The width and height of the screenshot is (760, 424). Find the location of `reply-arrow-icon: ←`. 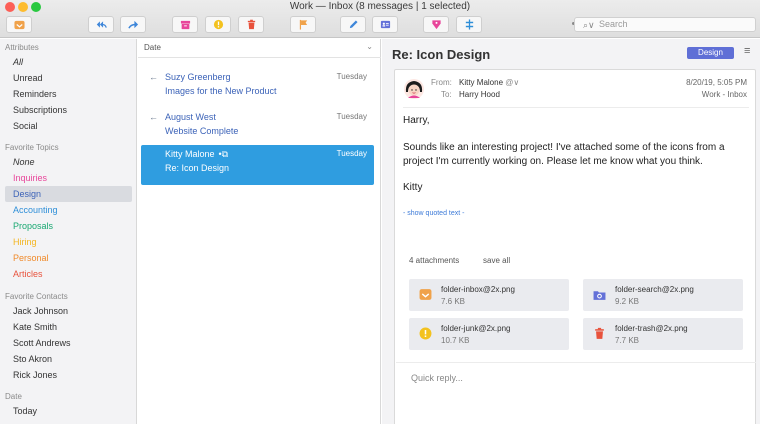

reply-arrow-icon: ← is located at coordinates (153, 77).